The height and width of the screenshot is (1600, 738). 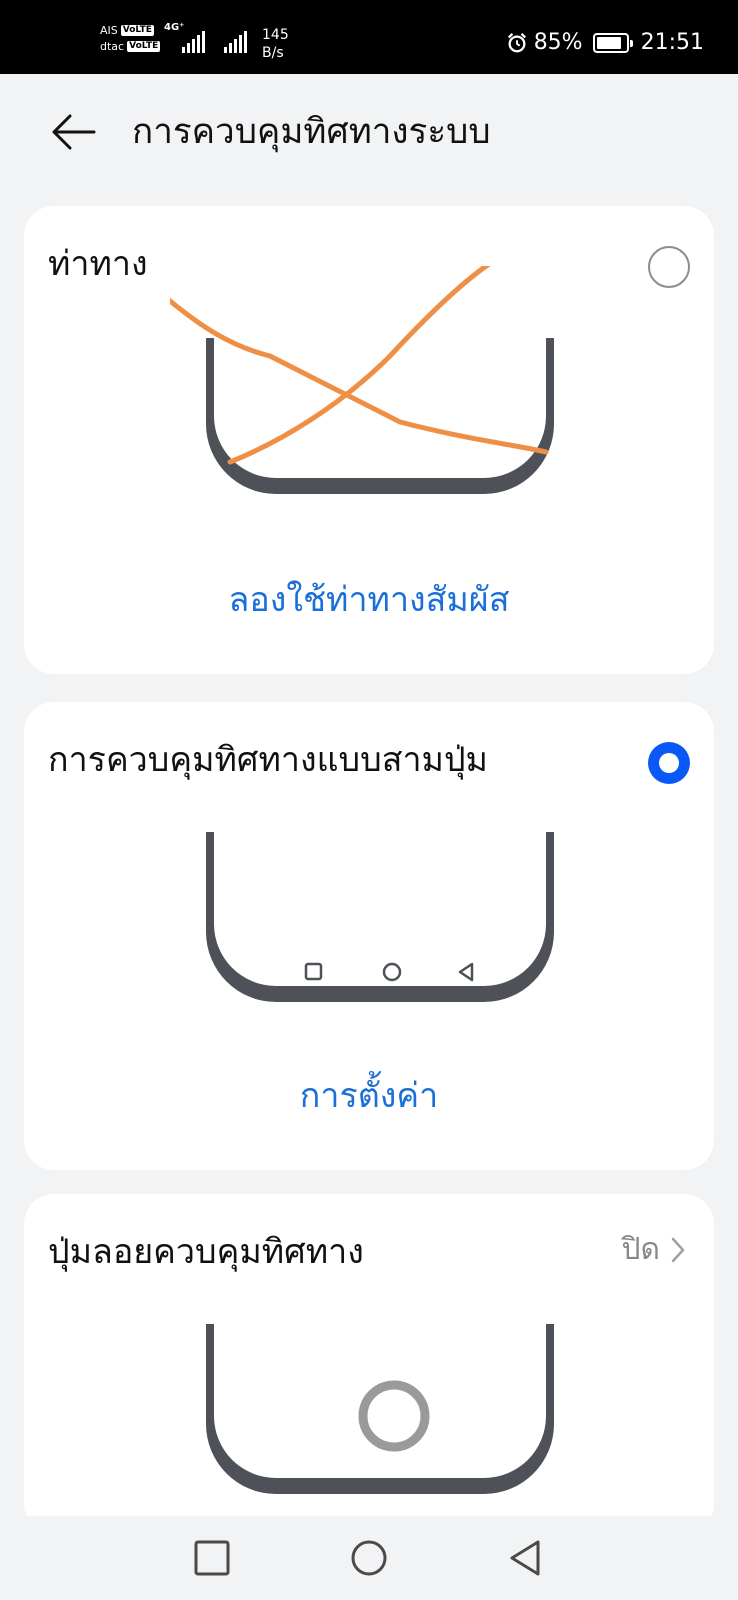 I want to click on settings-link: การตั้งค่า, so click(x=369, y=1096).